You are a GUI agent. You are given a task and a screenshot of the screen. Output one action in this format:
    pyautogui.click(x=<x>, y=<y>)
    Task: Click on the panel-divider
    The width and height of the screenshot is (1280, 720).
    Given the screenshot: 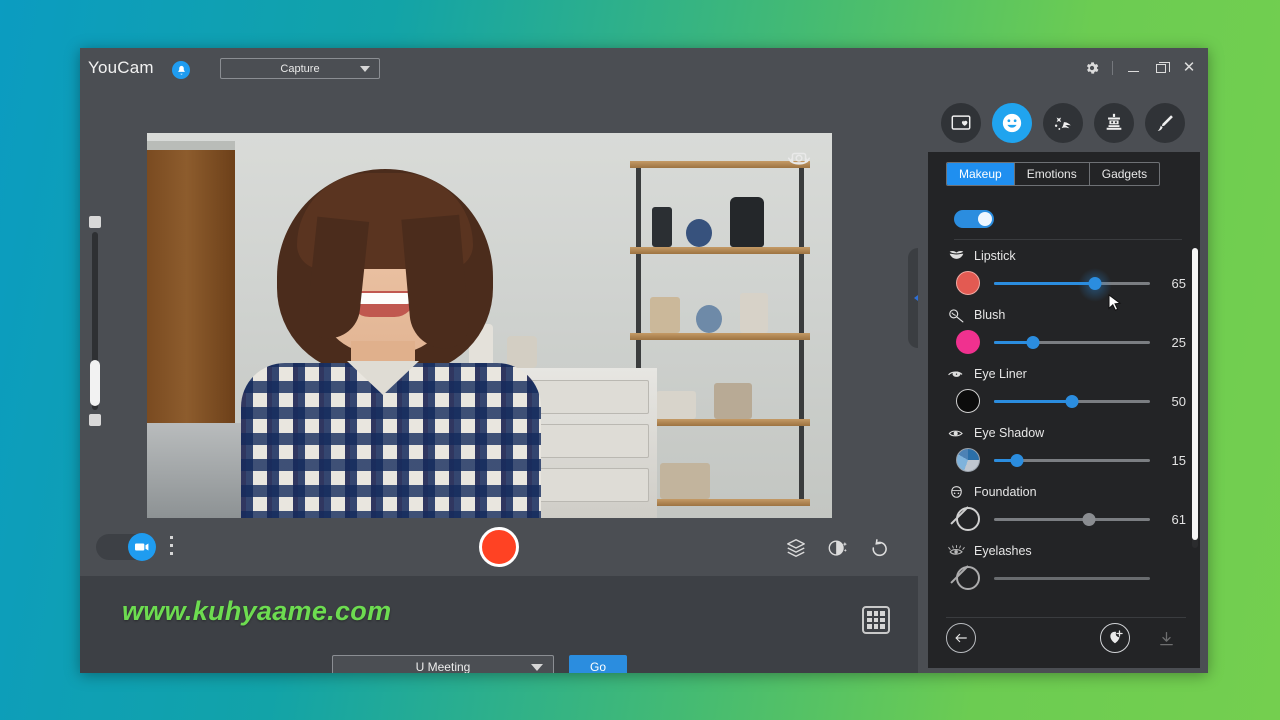 What is the action you would take?
    pyautogui.click(x=1068, y=239)
    